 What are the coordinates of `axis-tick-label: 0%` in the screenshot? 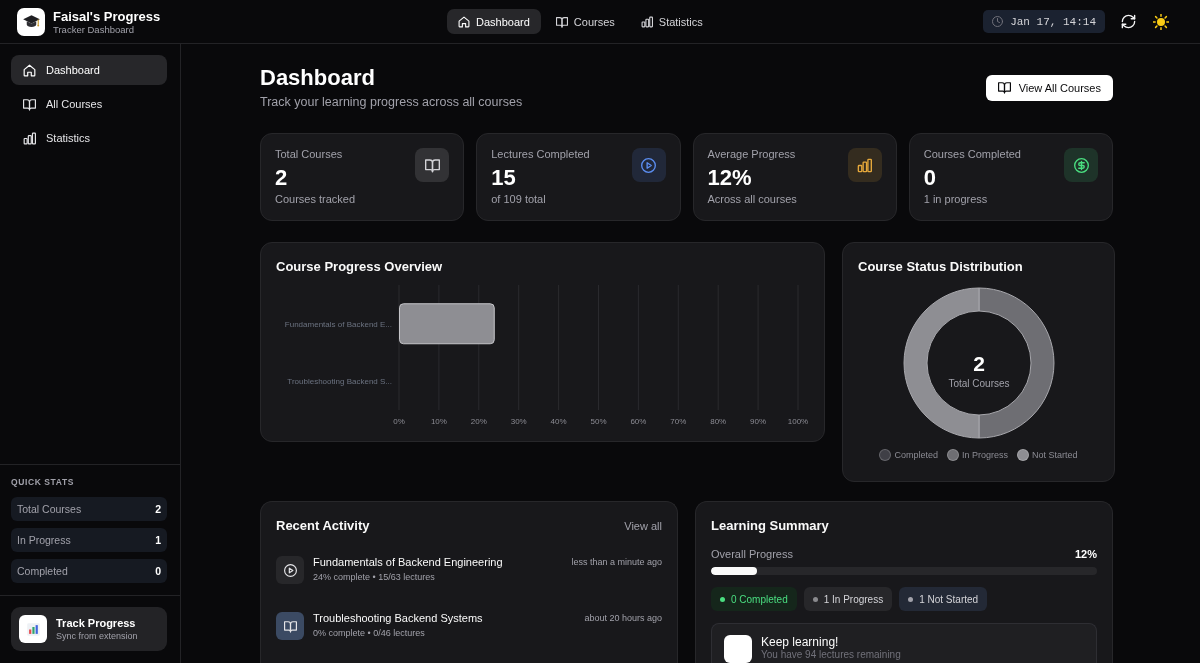 It's located at (399, 421).